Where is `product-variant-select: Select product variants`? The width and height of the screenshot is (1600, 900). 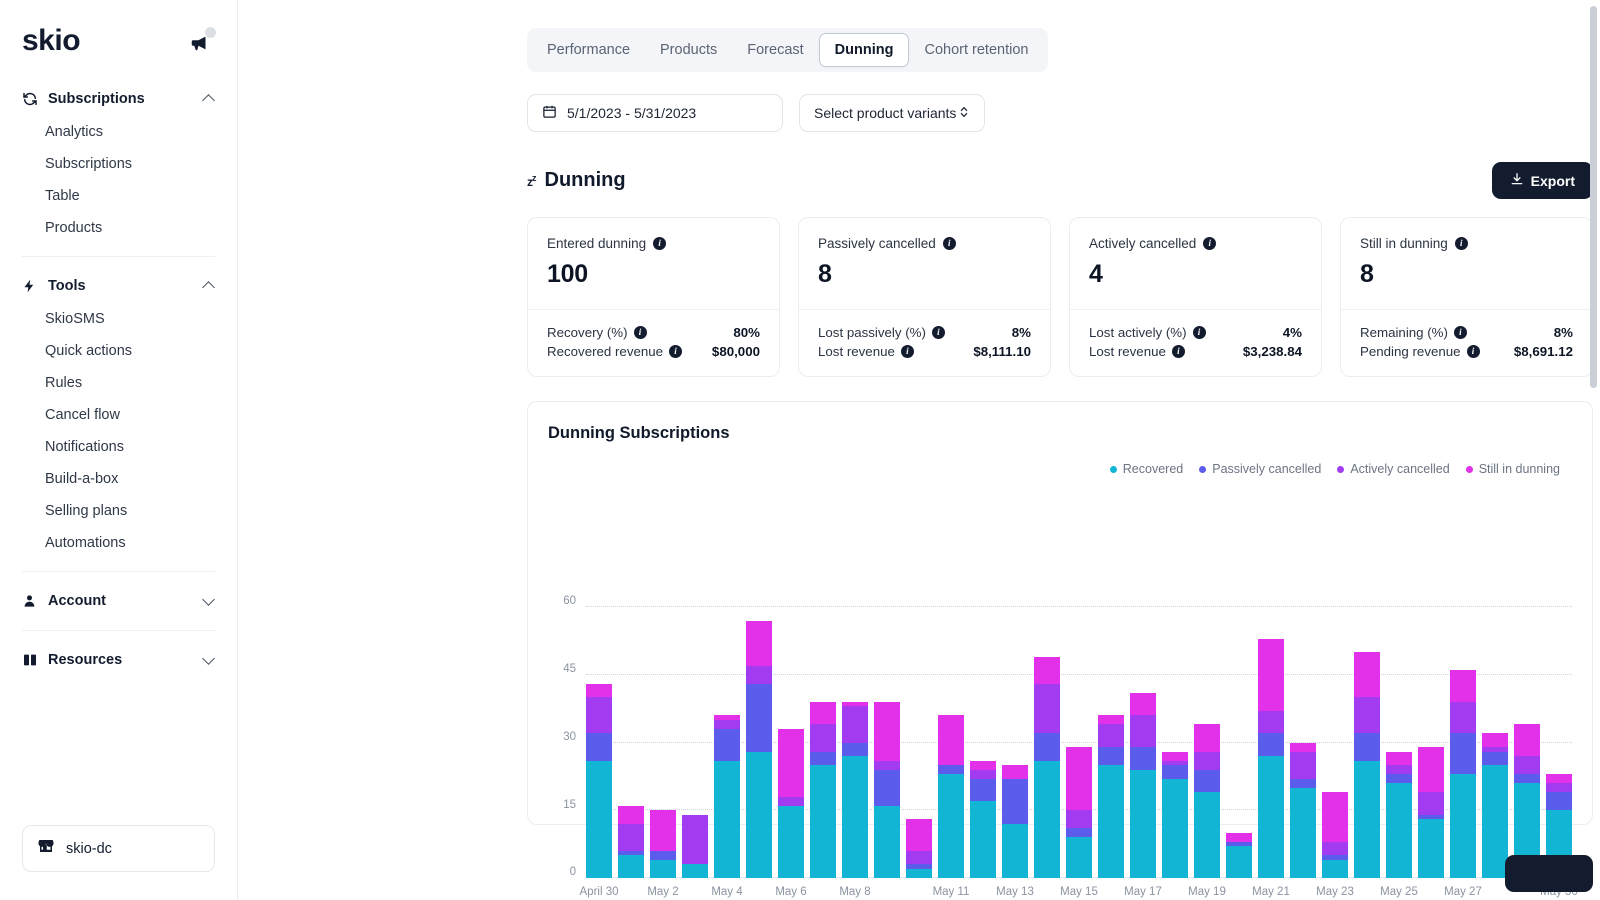 product-variant-select: Select product variants is located at coordinates (892, 113).